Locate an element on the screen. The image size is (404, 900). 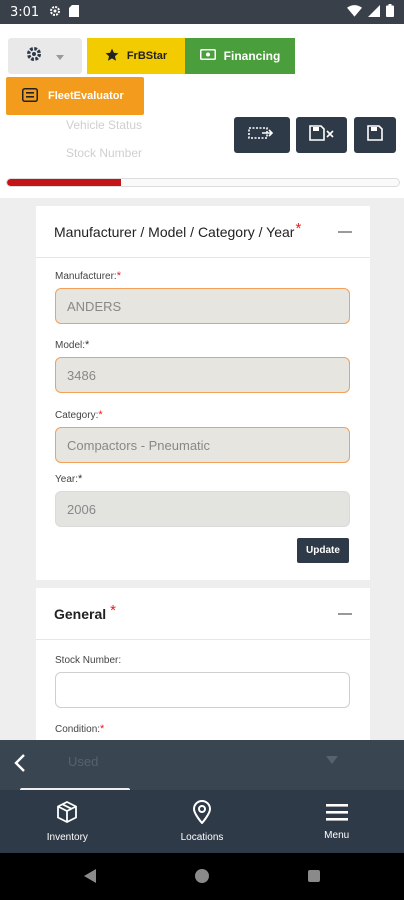
fleet-evaluator-button: FleetEvaluator is located at coordinates (75, 96).